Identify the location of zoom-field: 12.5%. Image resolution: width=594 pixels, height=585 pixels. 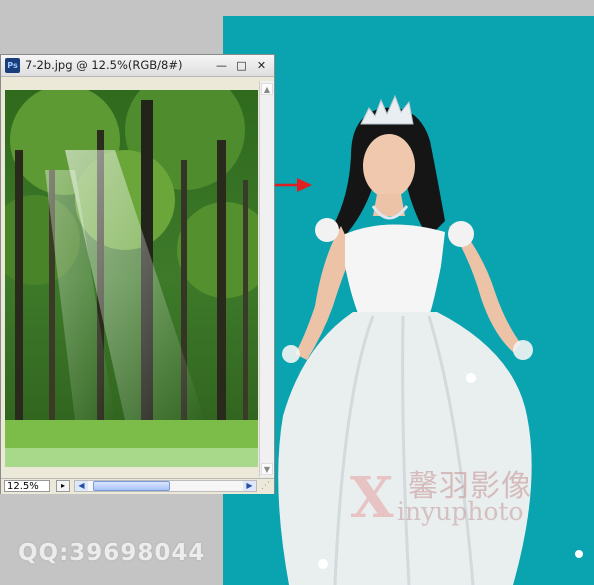
(27, 486).